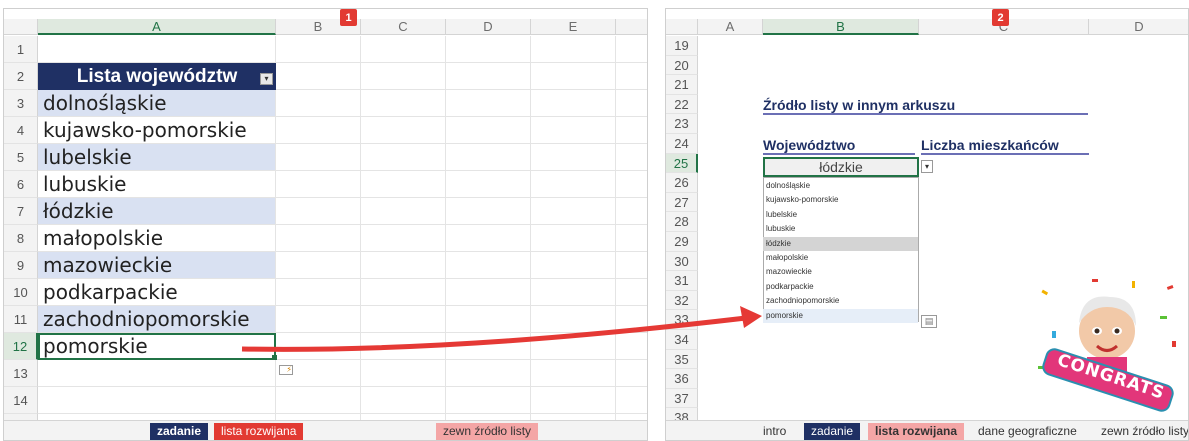 The image size is (1189, 441). I want to click on arrow-overlay, so click(501, 329).